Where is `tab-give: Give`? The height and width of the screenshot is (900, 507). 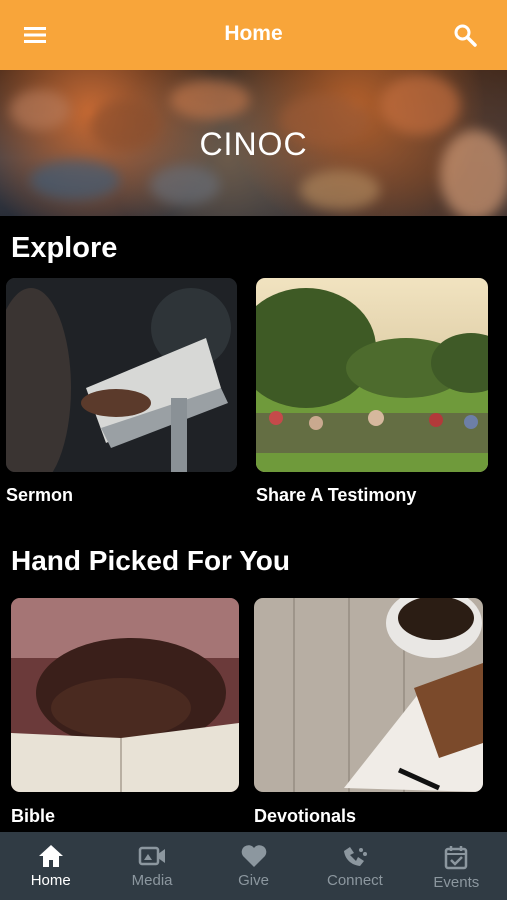 tab-give: Give is located at coordinates (253, 866).